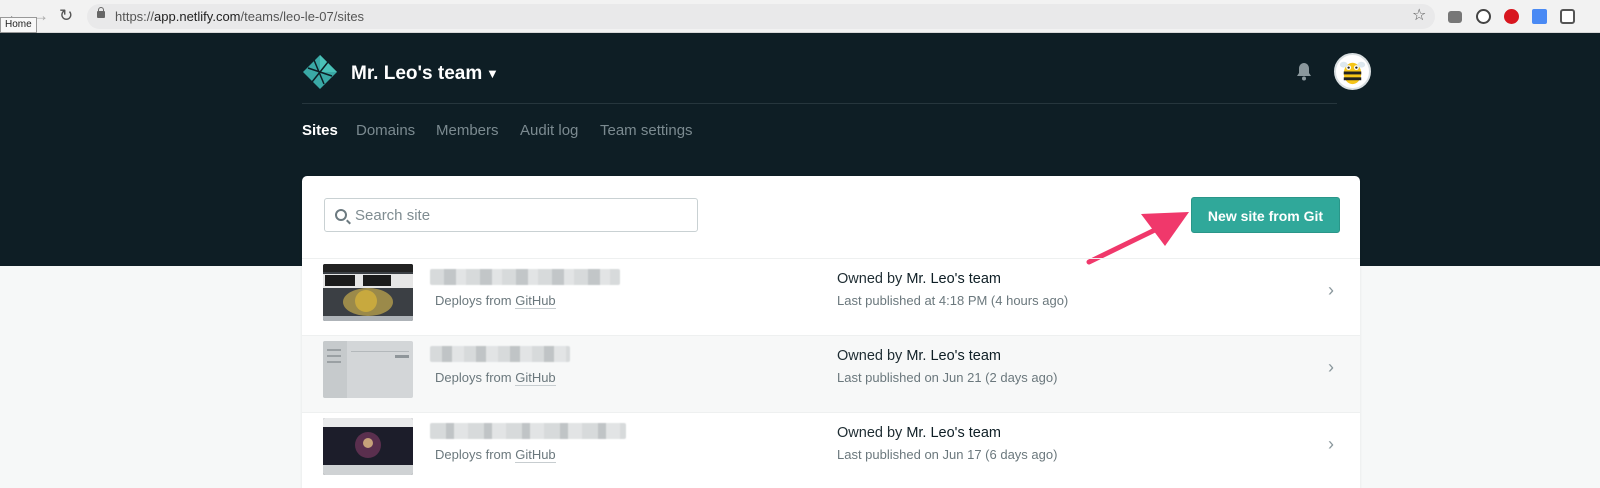  Describe the element at coordinates (549, 130) in the screenshot. I see `tab-audit-log: Audit log` at that location.